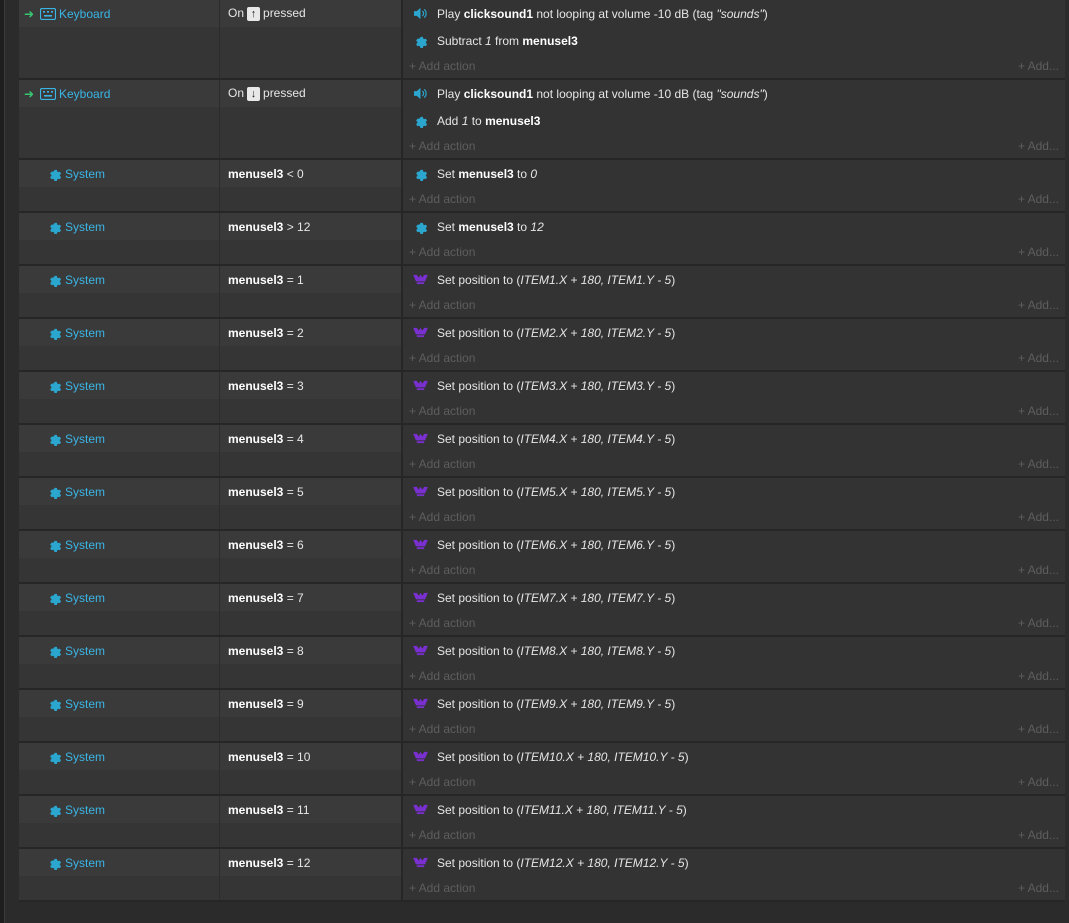 The height and width of the screenshot is (923, 1069). What do you see at coordinates (310, 397) in the screenshot?
I see `condition-params: menusel3 = 3` at bounding box center [310, 397].